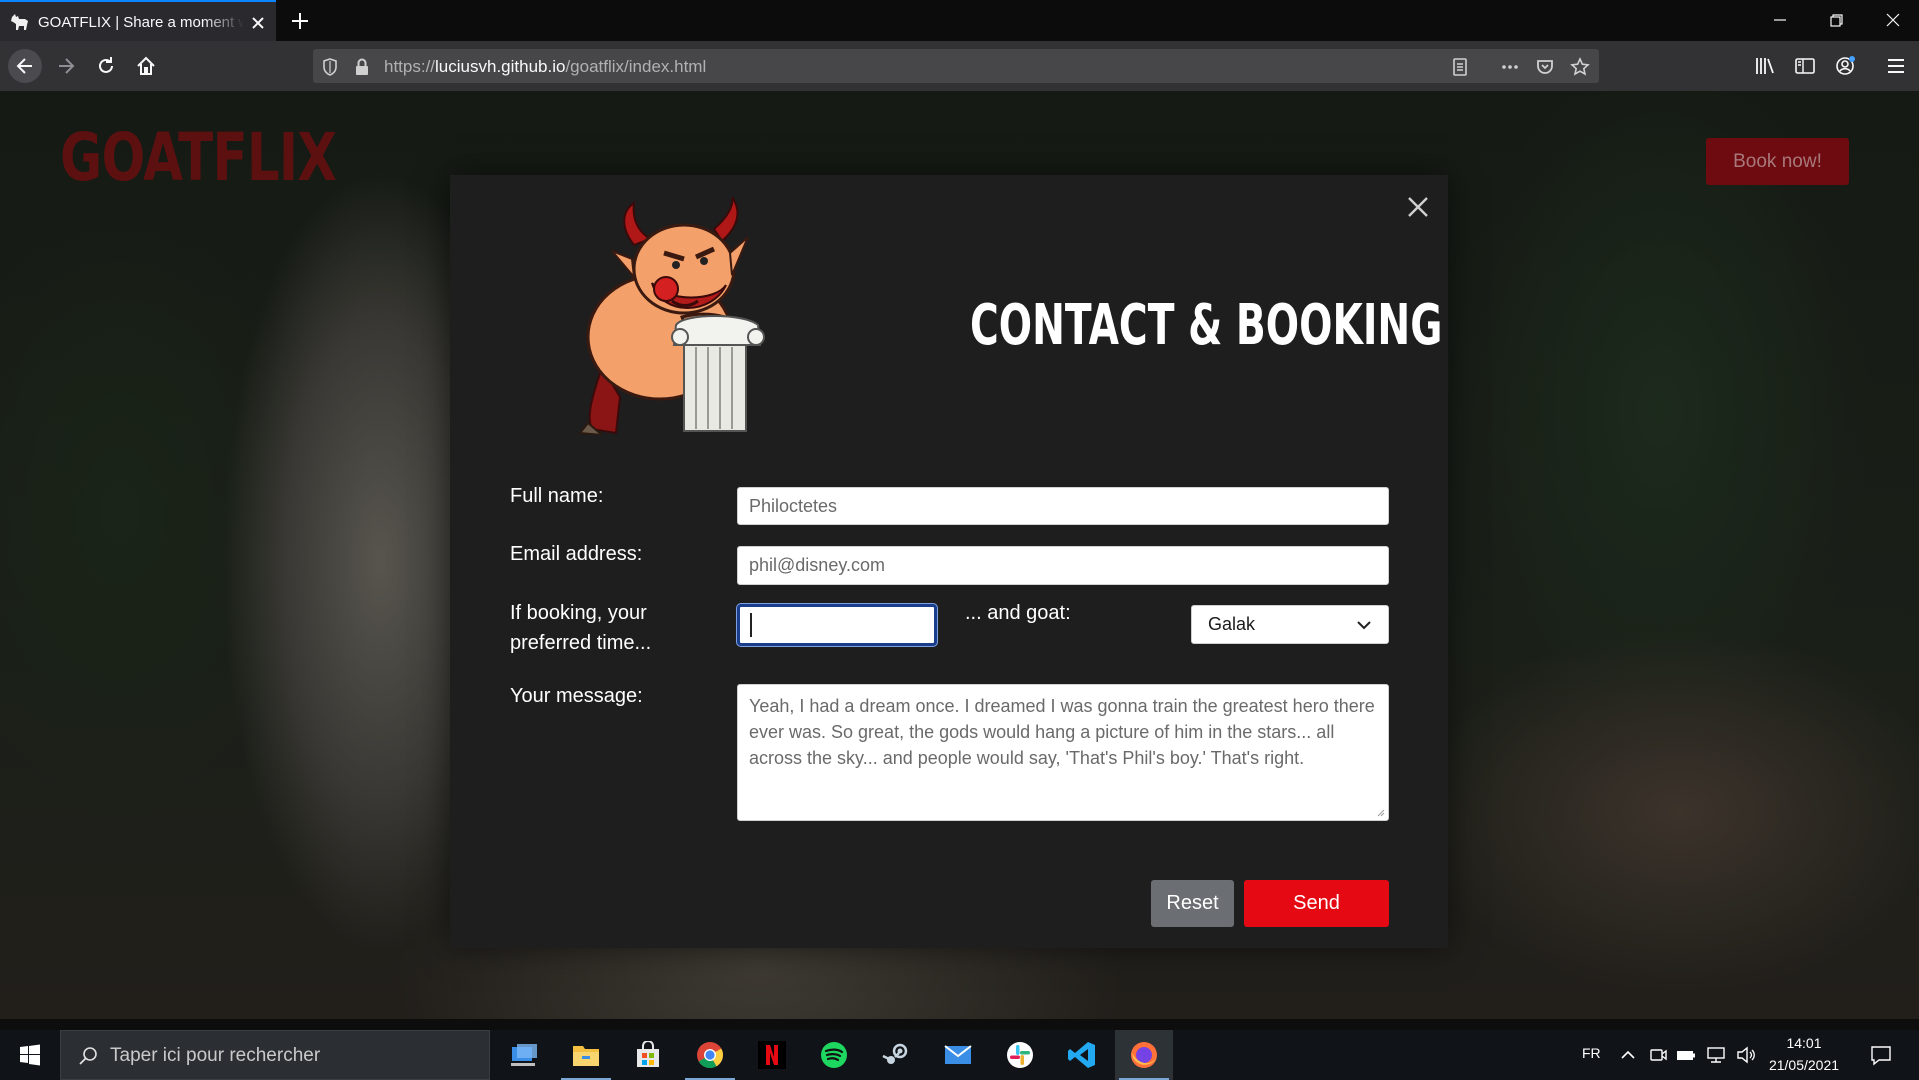 The height and width of the screenshot is (1080, 1919). I want to click on taskbar-search-box: Taper ici pour rechercher, so click(275, 1055).